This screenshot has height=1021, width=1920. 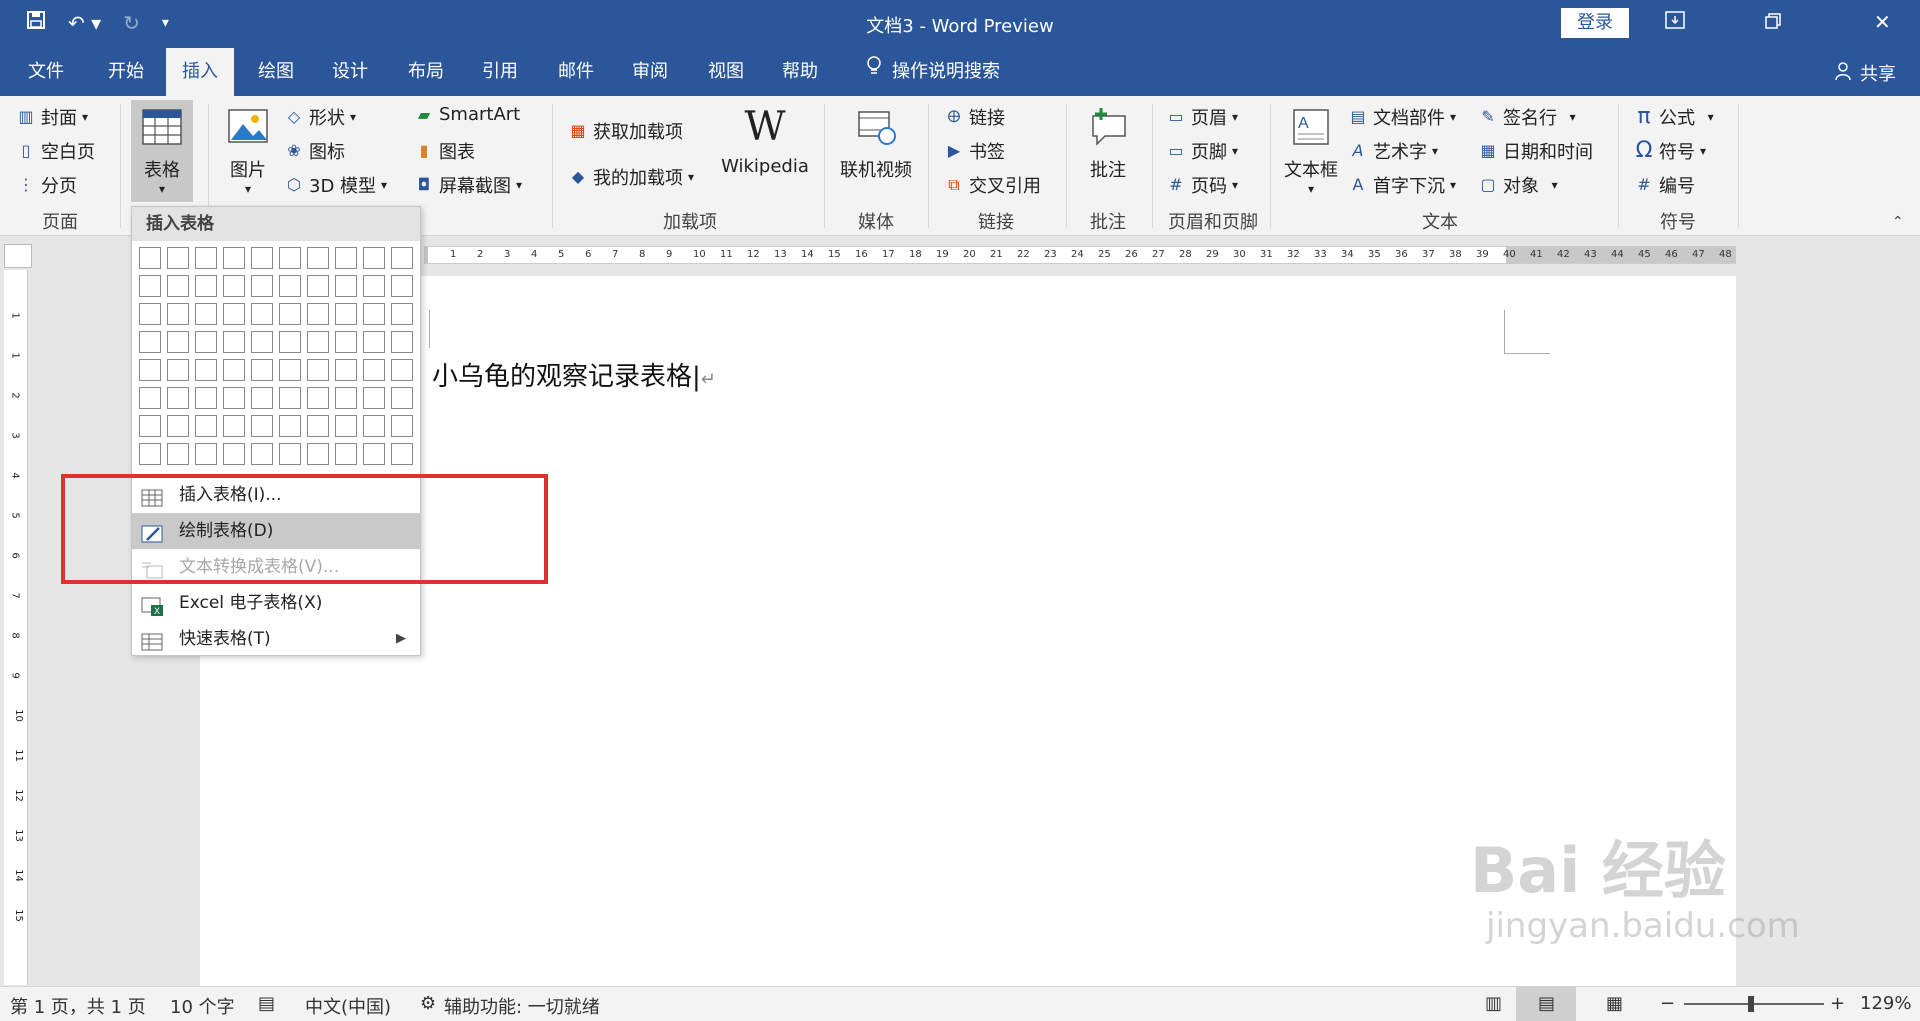 I want to click on tab-view: 视图, so click(x=726, y=72).